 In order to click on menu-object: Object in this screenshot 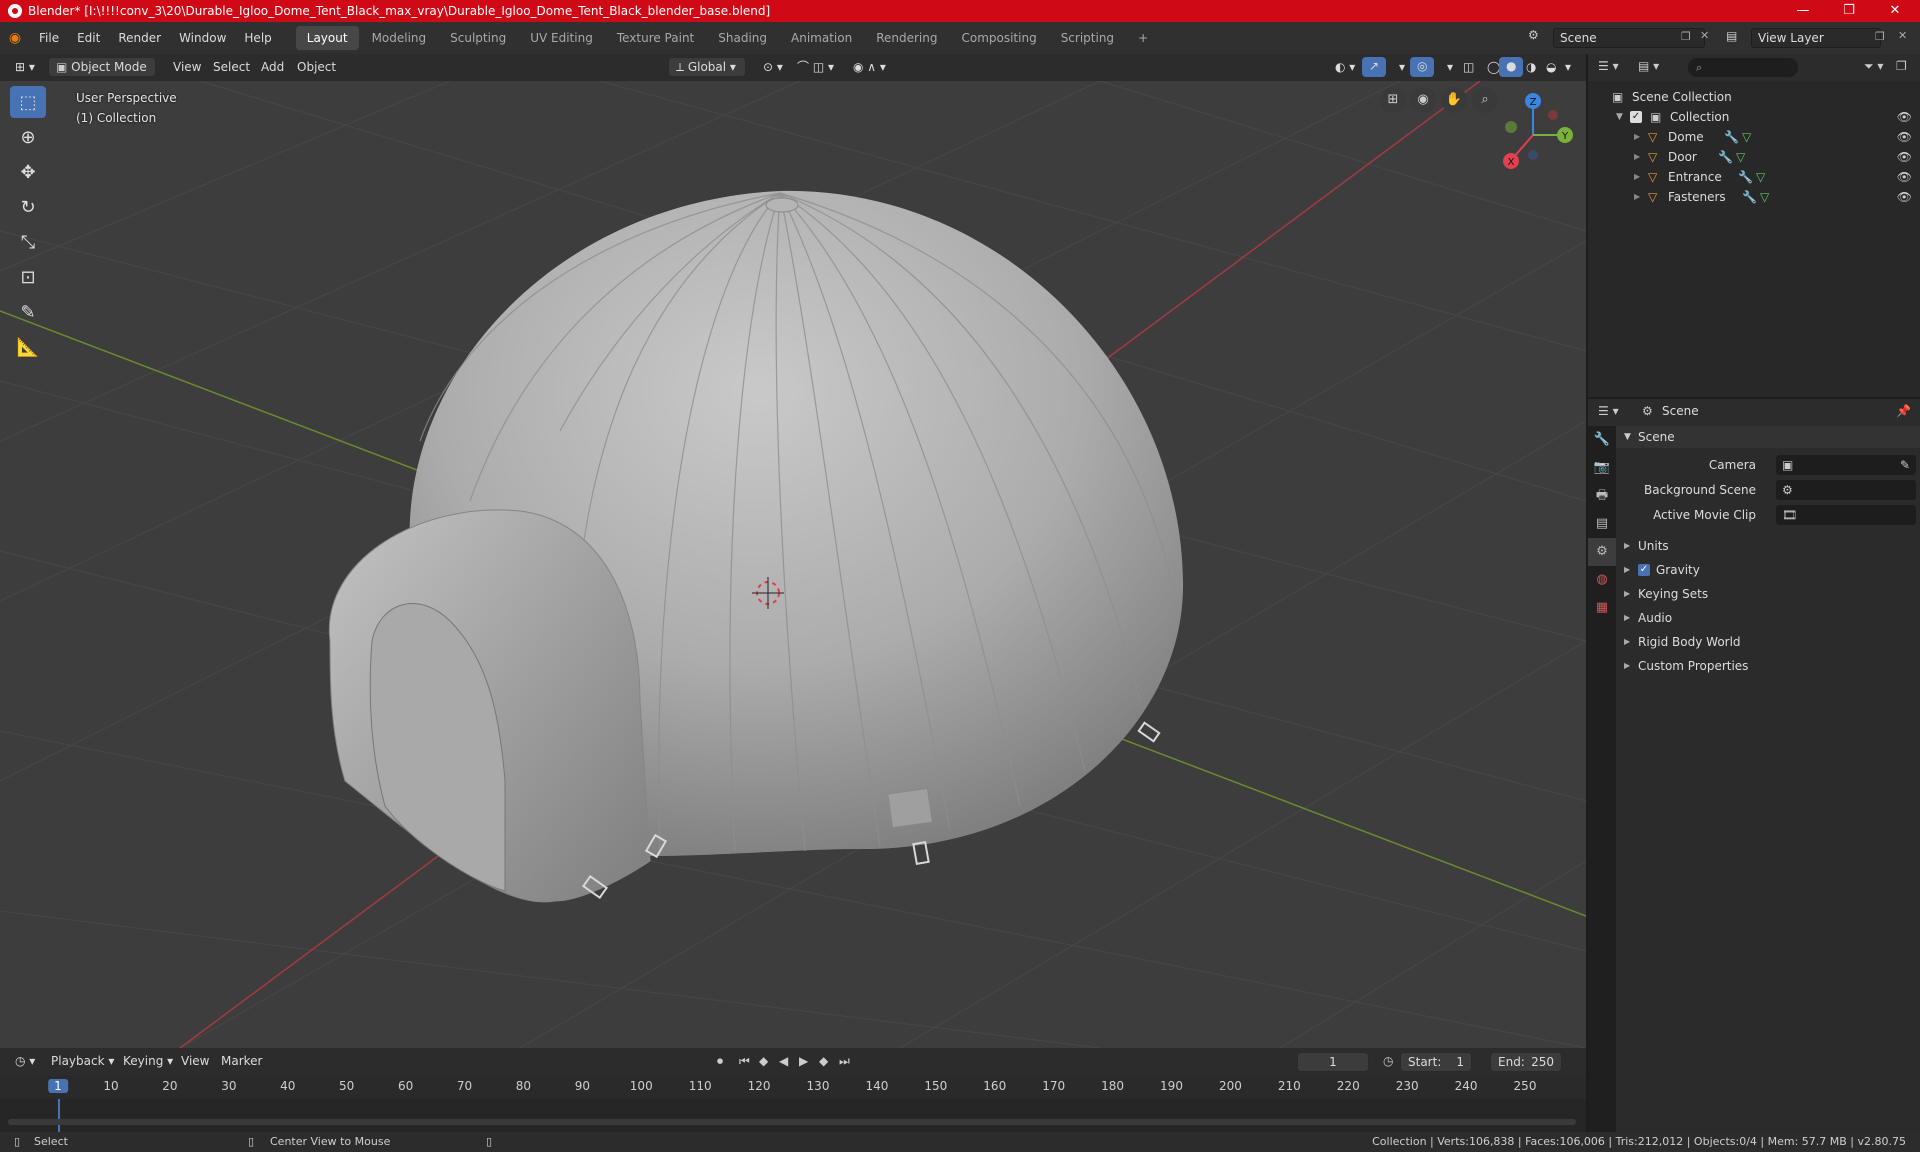, I will do `click(316, 68)`.